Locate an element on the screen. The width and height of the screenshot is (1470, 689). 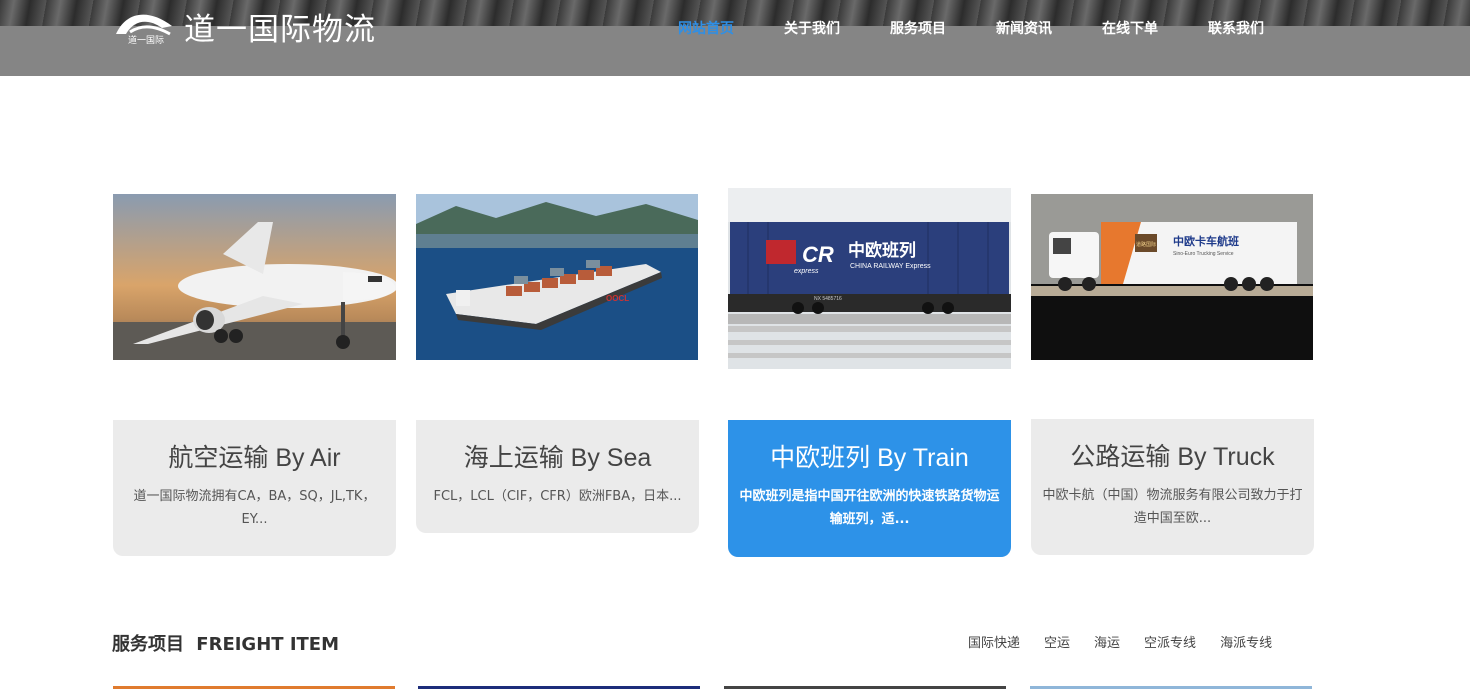
section-title-en: FREIGHT ITEM is located at coordinates (267, 644).